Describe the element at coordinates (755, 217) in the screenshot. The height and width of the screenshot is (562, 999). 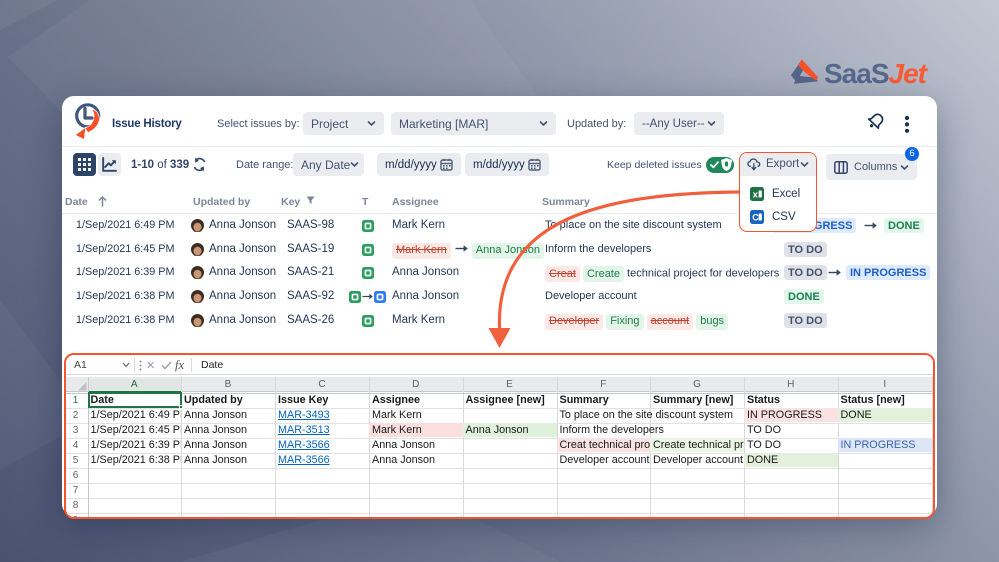
I see `svg-text: C` at that location.